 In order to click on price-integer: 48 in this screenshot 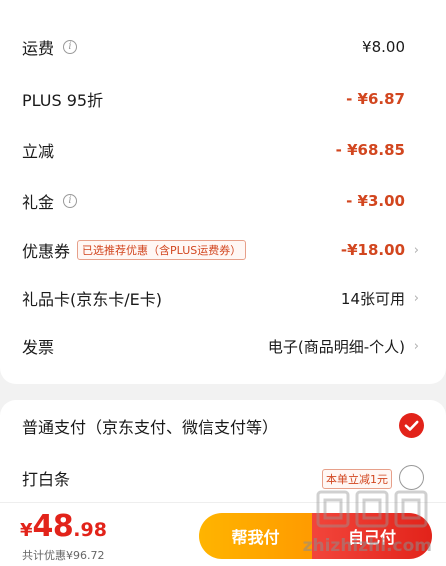, I will do `click(53, 526)`.